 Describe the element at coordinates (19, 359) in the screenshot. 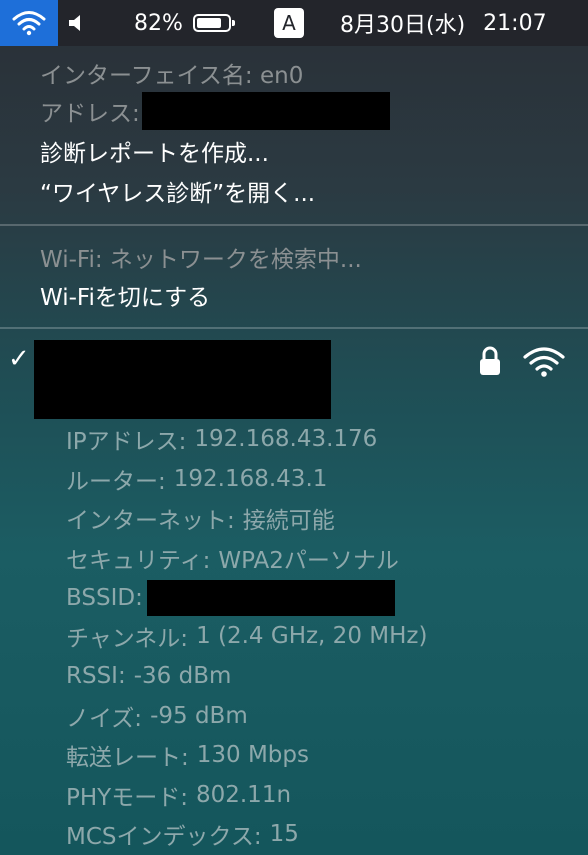

I see `checkmark-icon: ✓` at that location.